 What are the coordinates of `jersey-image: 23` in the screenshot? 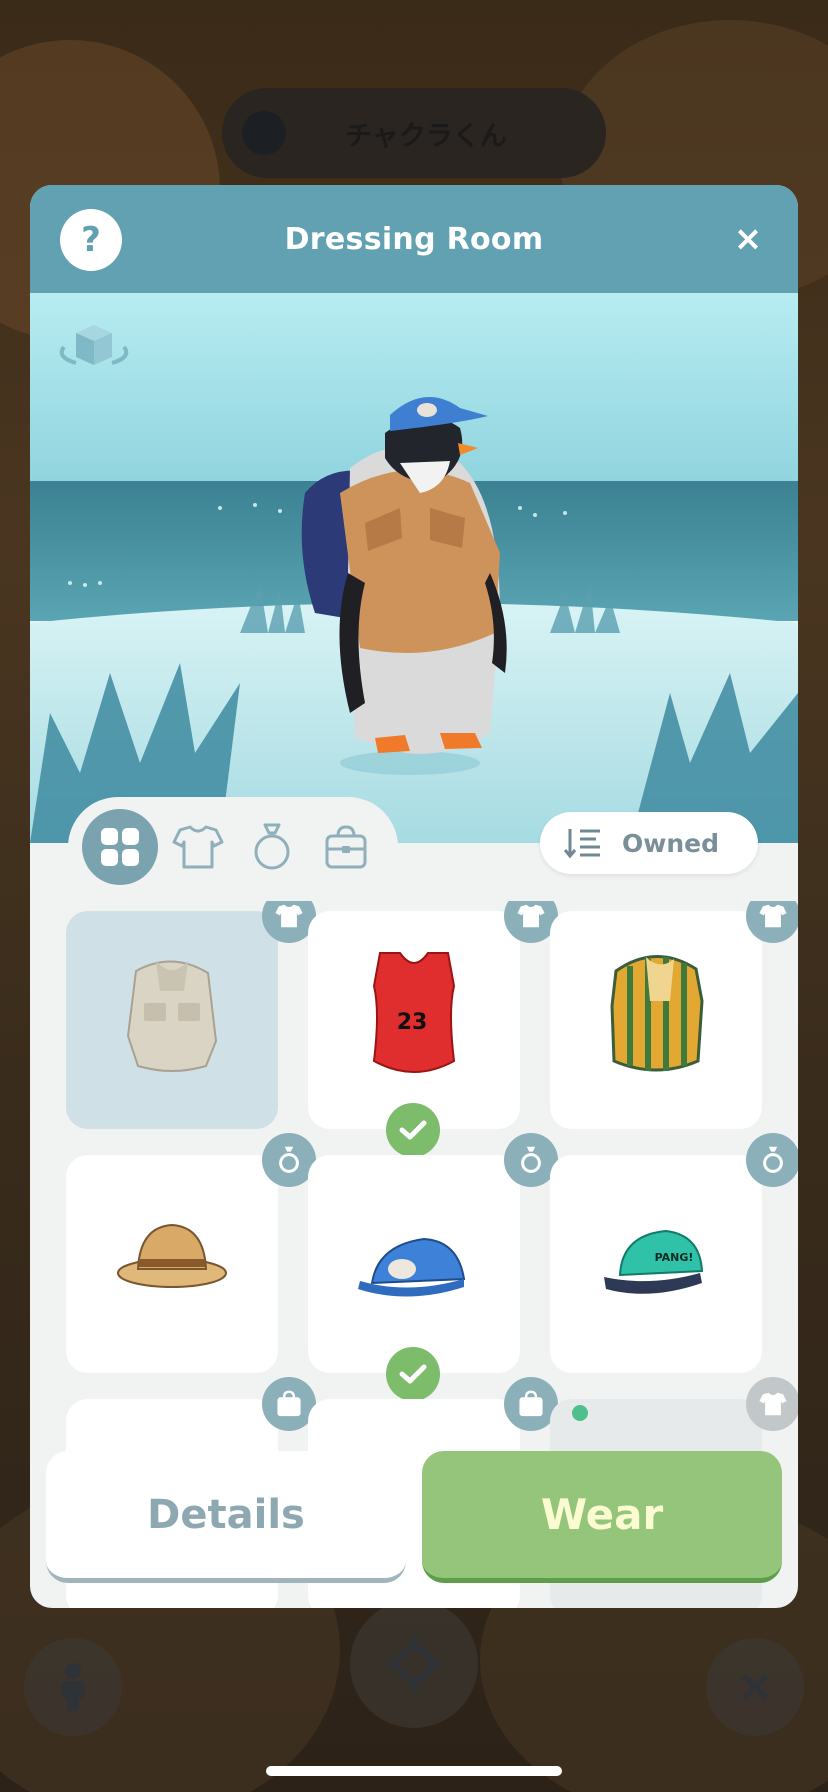 It's located at (414, 1012).